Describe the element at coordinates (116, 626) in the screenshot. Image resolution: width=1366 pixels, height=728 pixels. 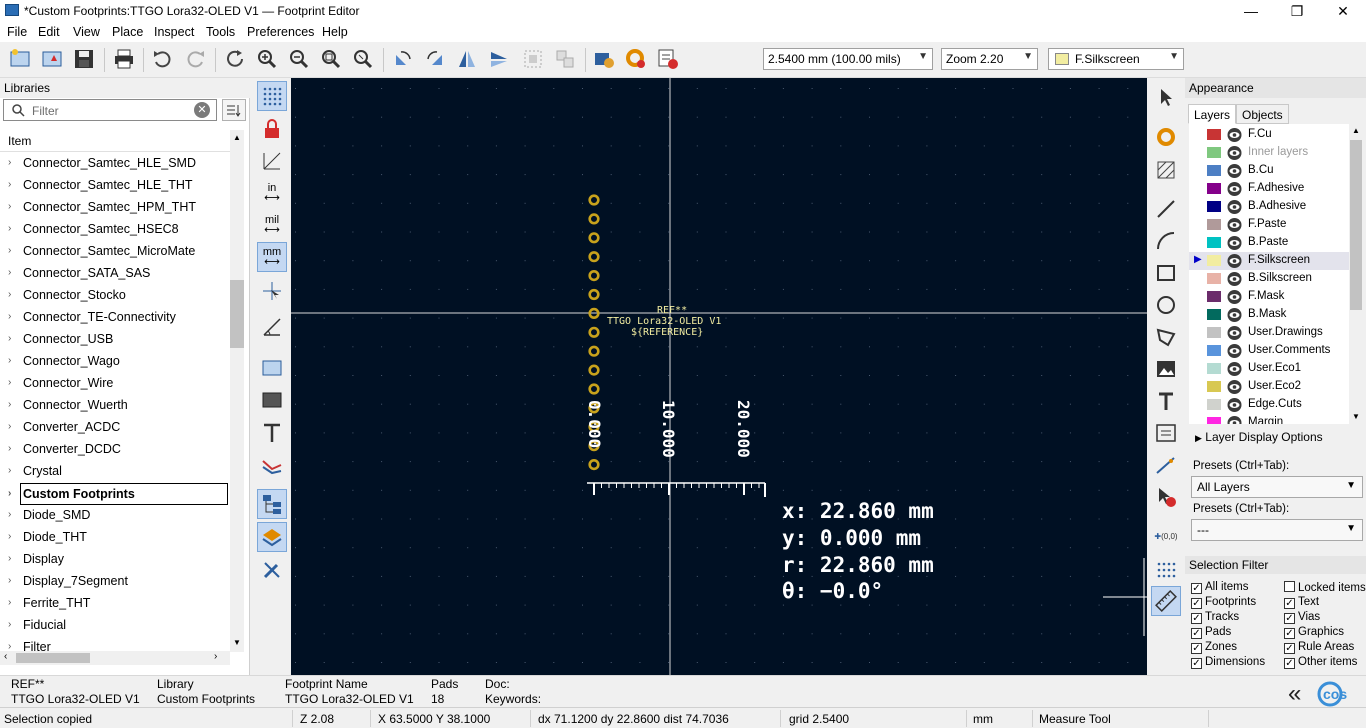
I see `library-item: › Fiducial` at that location.